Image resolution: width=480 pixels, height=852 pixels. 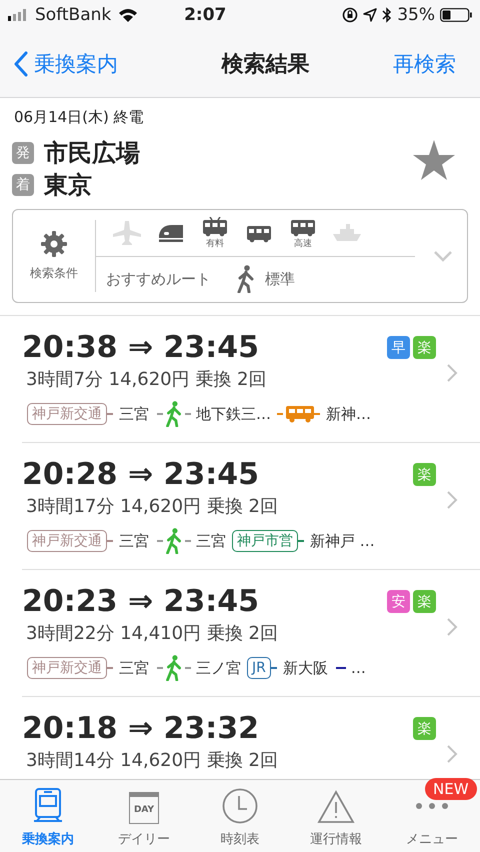 What do you see at coordinates (23, 185) in the screenshot?
I see `arrival-tag: 着` at bounding box center [23, 185].